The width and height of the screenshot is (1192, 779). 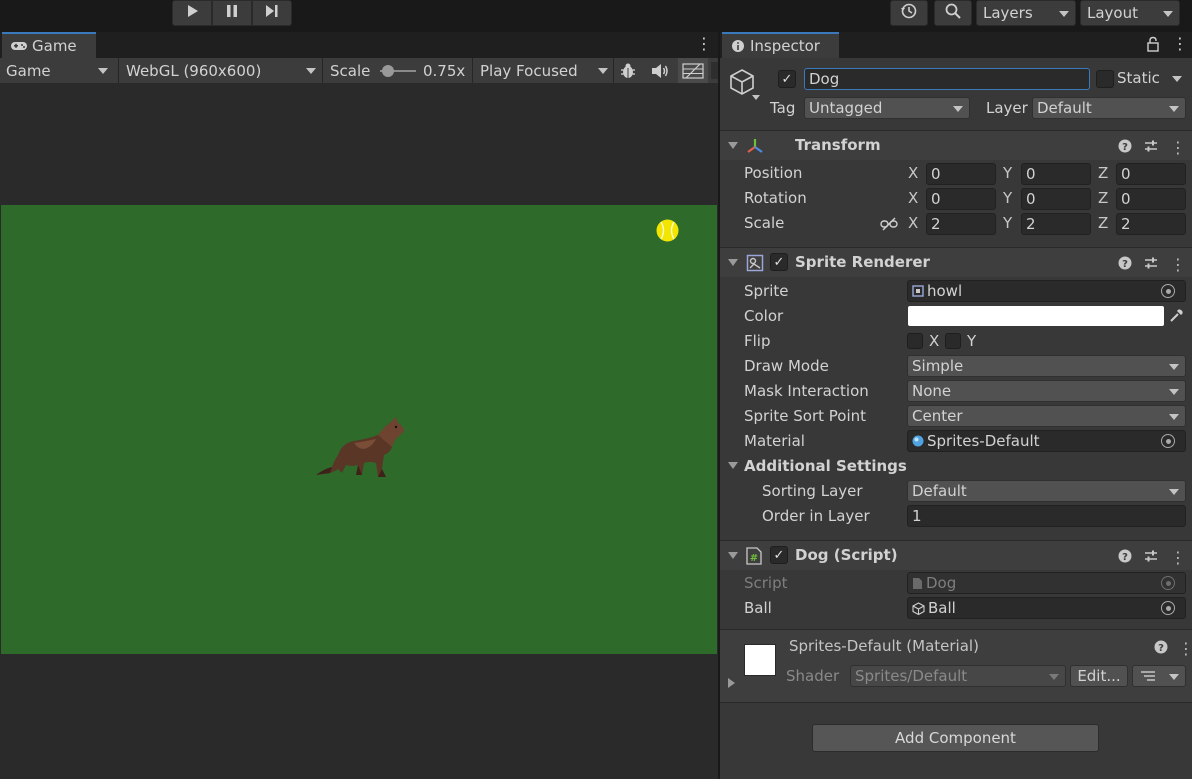 I want to click on layer-dropdown: Default, so click(x=1109, y=108).